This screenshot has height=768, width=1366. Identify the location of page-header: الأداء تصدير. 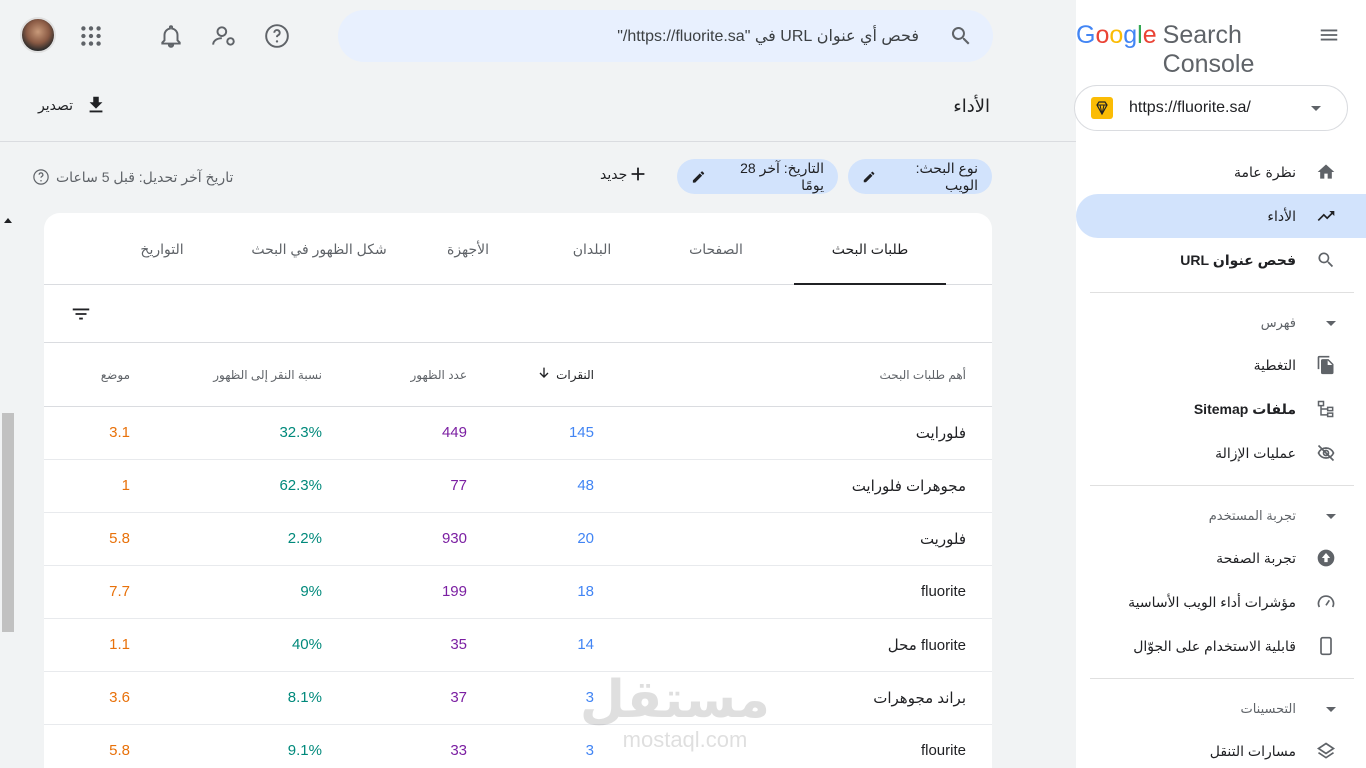
(538, 107).